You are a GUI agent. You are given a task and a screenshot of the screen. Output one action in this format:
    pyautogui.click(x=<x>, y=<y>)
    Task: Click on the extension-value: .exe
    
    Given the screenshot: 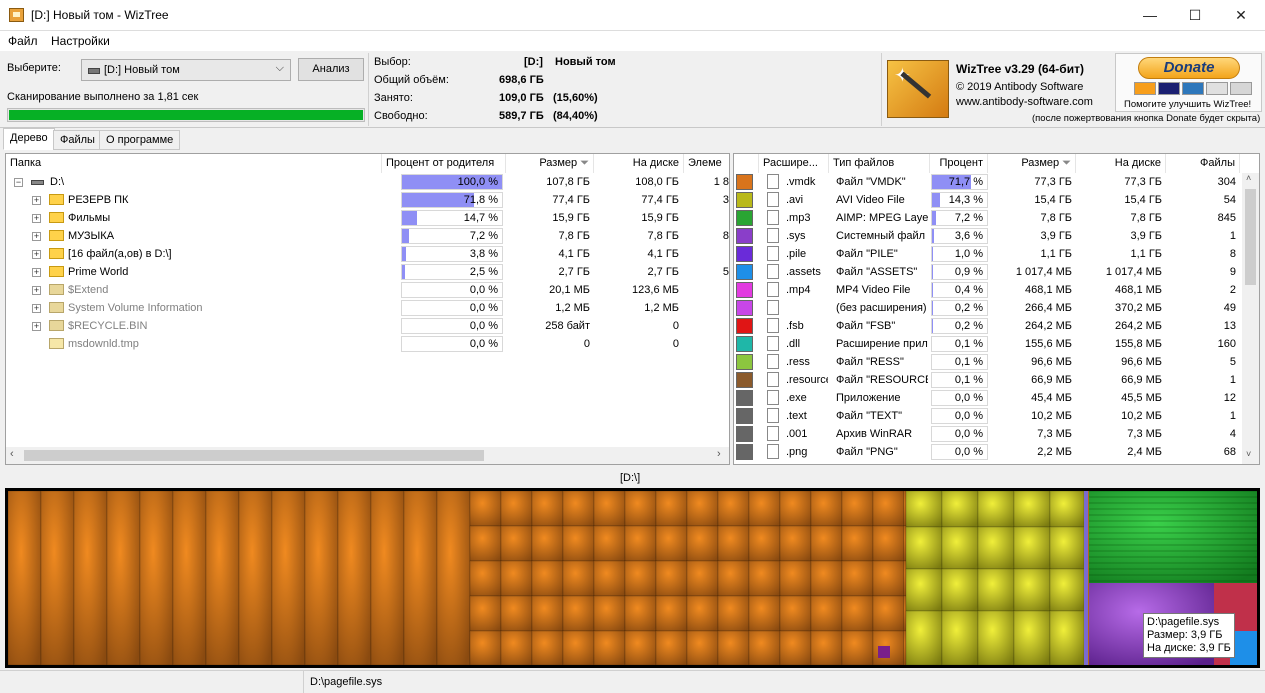 What is the action you would take?
    pyautogui.click(x=796, y=398)
    